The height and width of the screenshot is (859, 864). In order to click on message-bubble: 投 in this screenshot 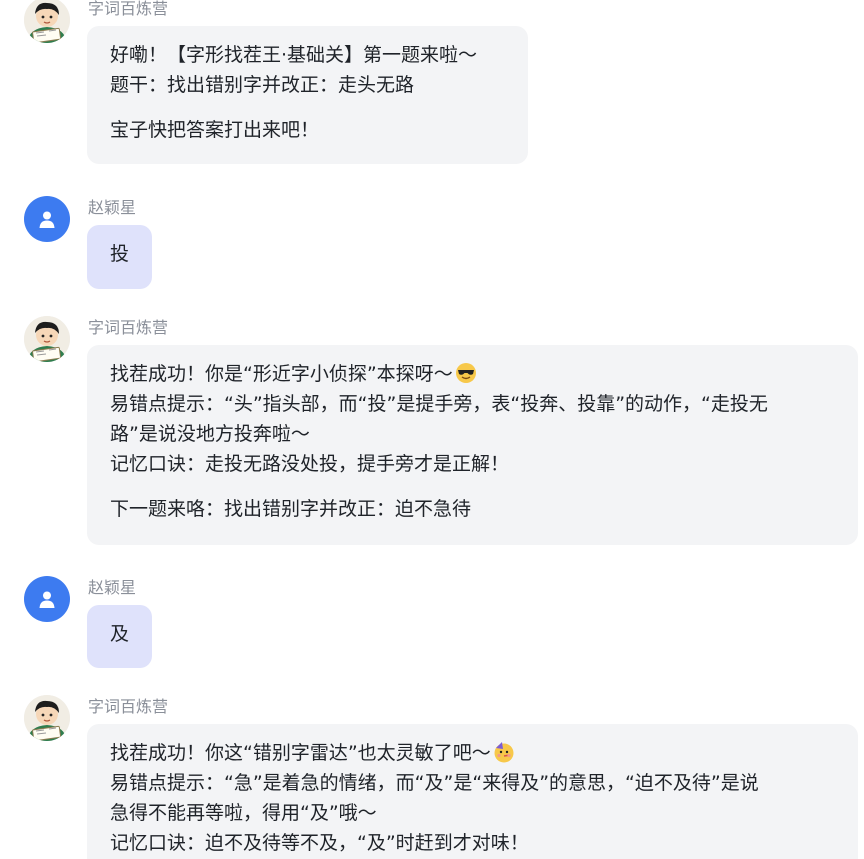, I will do `click(119, 257)`.